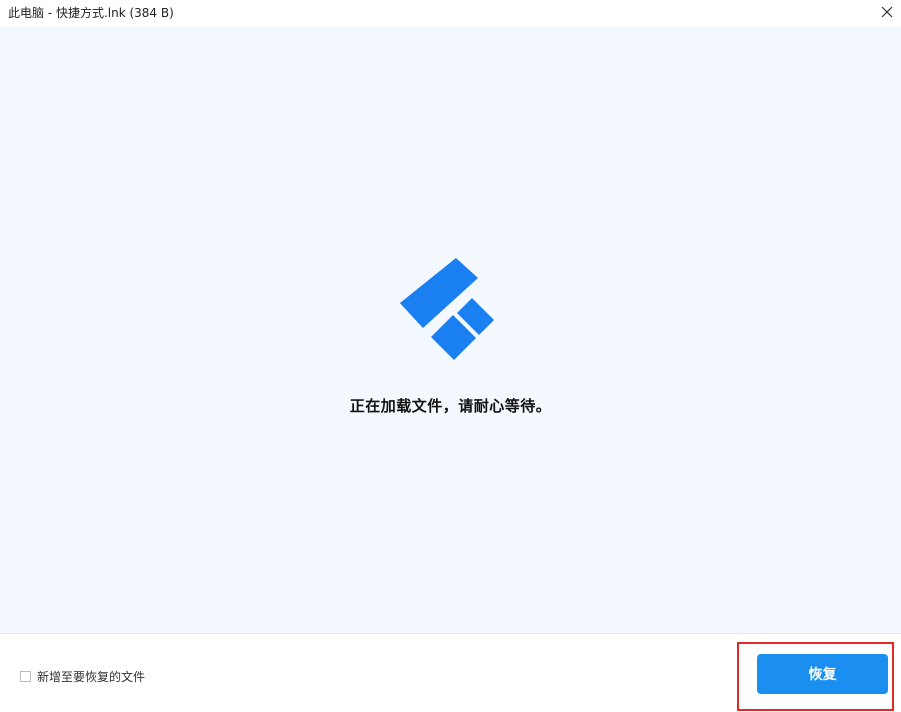  Describe the element at coordinates (25, 676) in the screenshot. I see `add-to-recovery-checkbox` at that location.